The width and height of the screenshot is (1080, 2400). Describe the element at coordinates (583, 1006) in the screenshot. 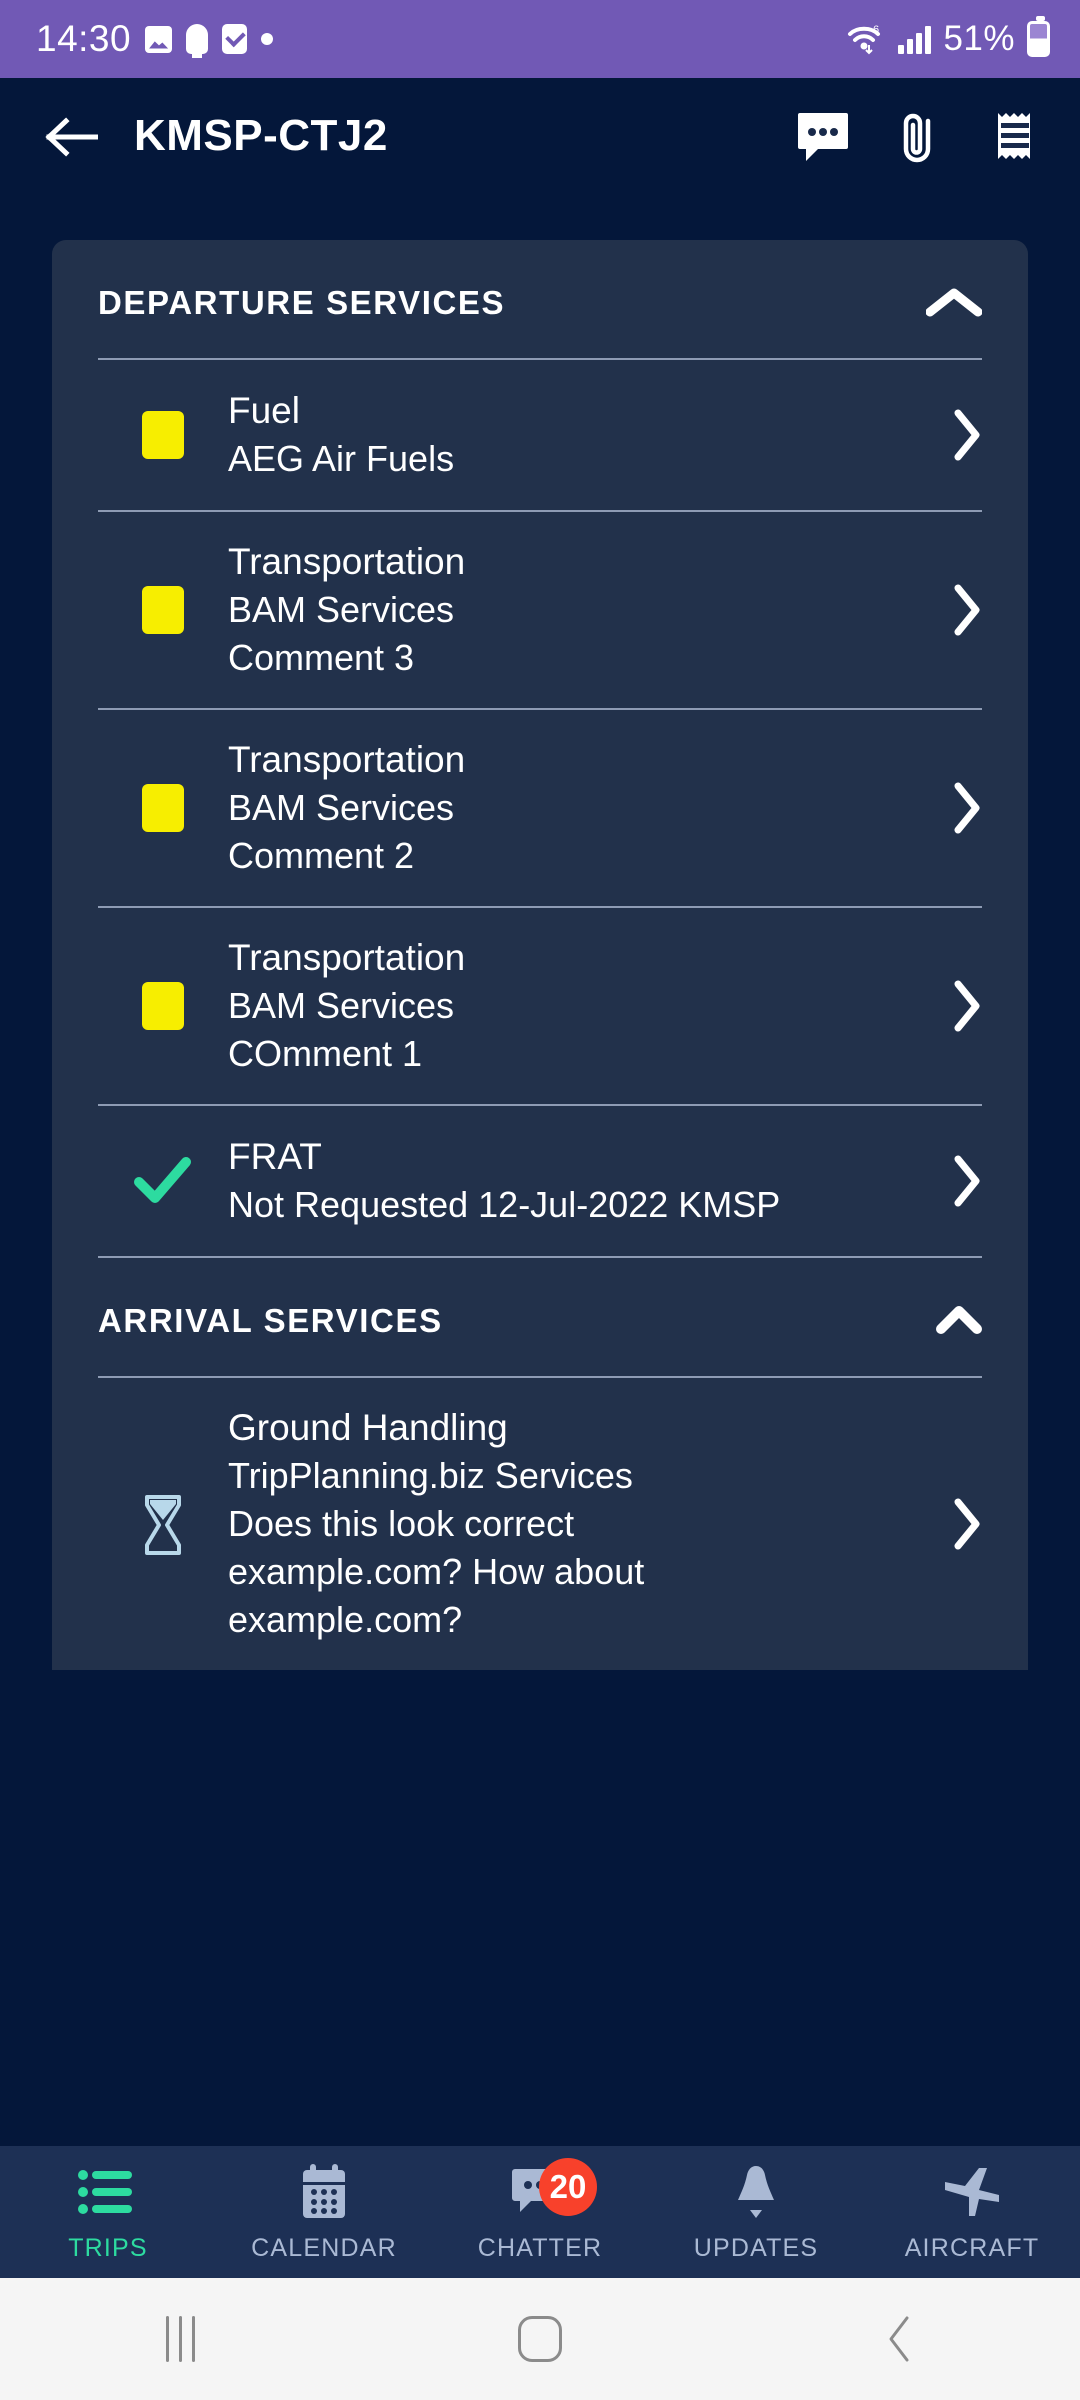

I see `row-body: Transportation BAM Services COmment 1` at that location.